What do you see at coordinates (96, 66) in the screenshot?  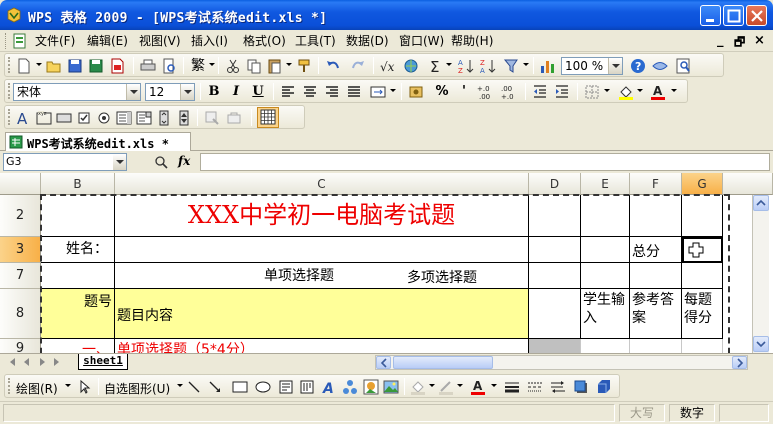 I see `save-as-icon` at bounding box center [96, 66].